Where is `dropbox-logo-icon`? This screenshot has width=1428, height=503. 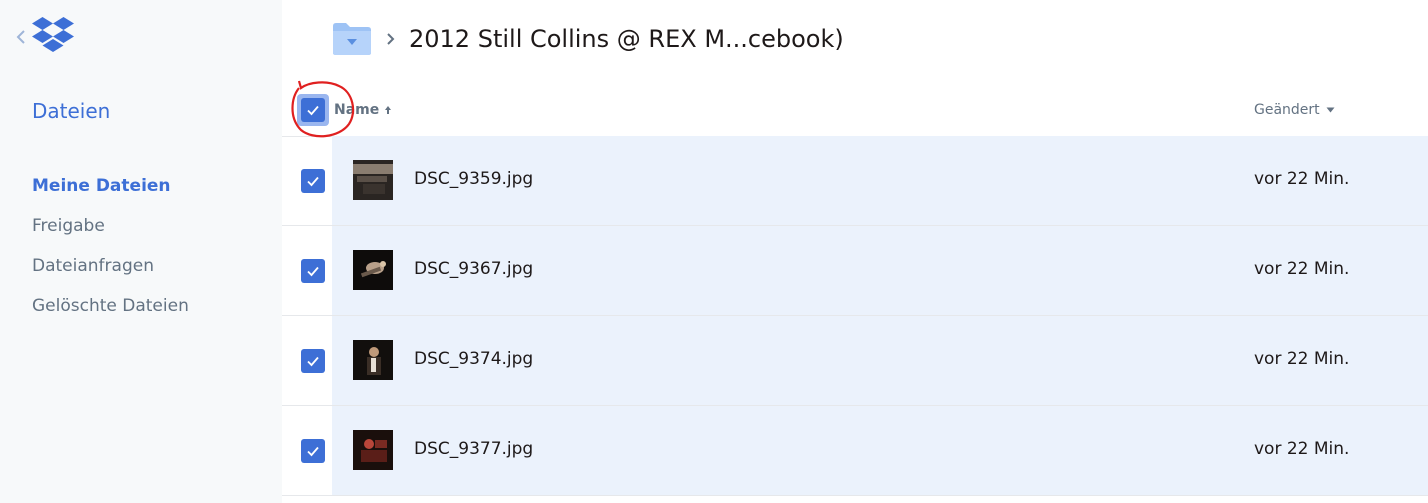 dropbox-logo-icon is located at coordinates (53, 35).